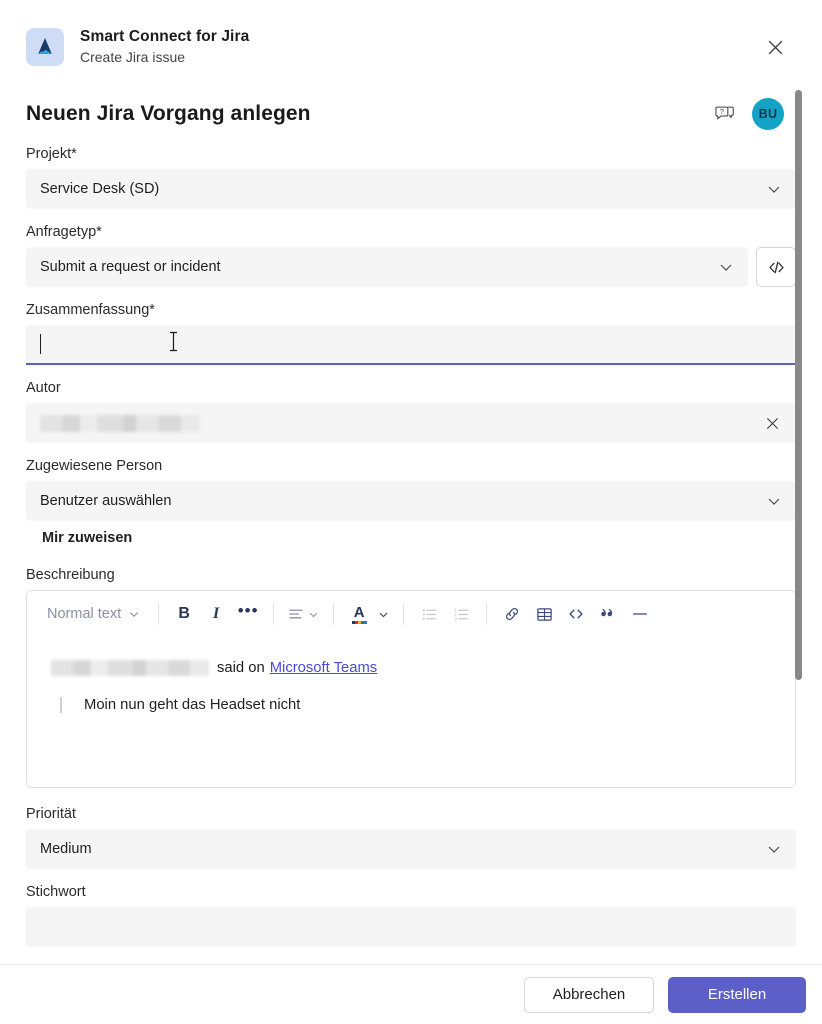  I want to click on priority-select: Medium, so click(411, 849).